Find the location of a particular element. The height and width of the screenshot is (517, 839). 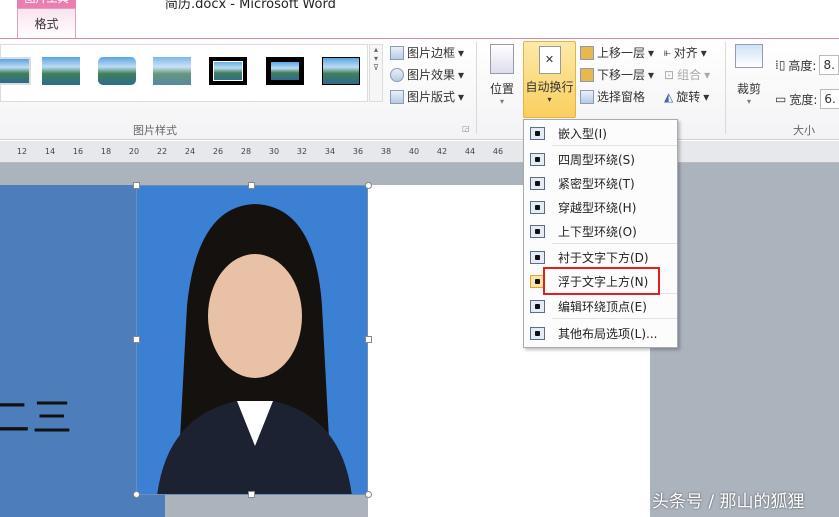

ruler-tick: 14 is located at coordinates (50, 151).